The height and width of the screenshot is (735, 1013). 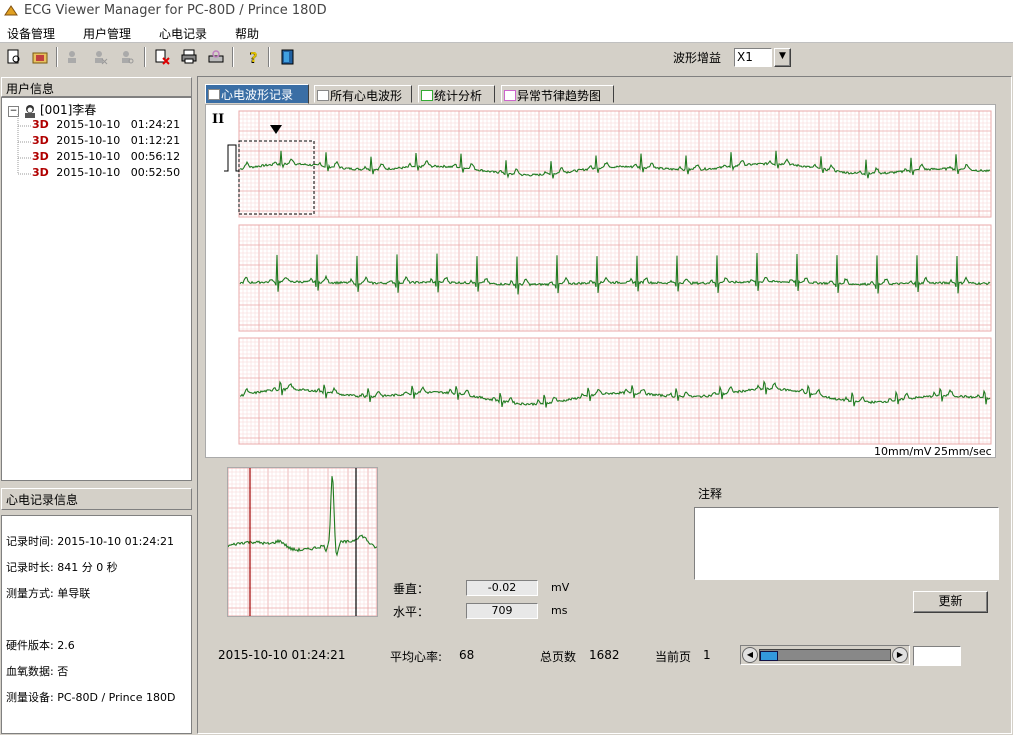 What do you see at coordinates (257, 94) in the screenshot?
I see `tab-ecg-record: 心电波形记录` at bounding box center [257, 94].